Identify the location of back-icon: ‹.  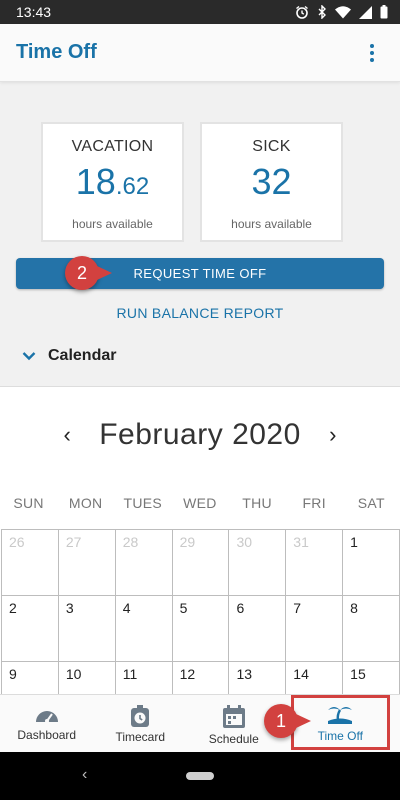
(84, 775).